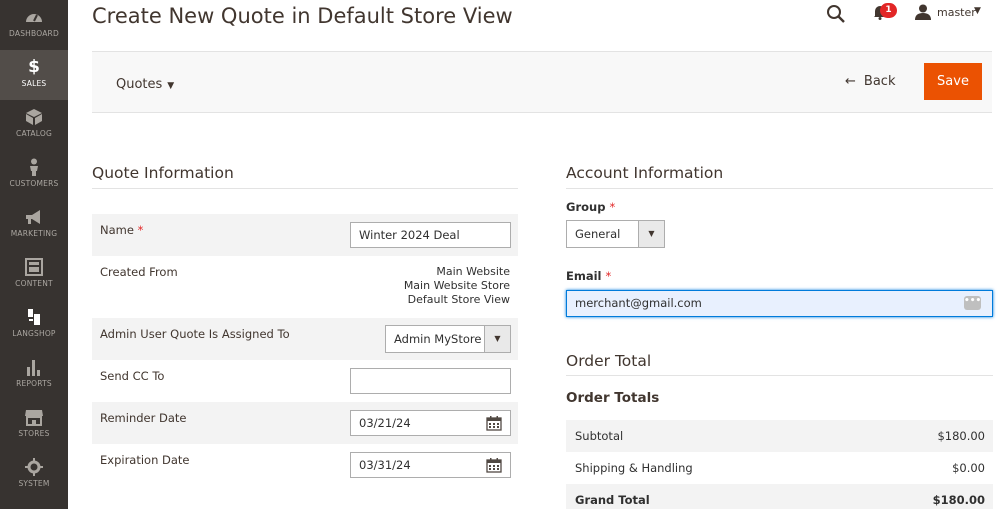 The height and width of the screenshot is (509, 1000). I want to click on nav-dashboard-label: DASHBOARD, so click(34, 33).